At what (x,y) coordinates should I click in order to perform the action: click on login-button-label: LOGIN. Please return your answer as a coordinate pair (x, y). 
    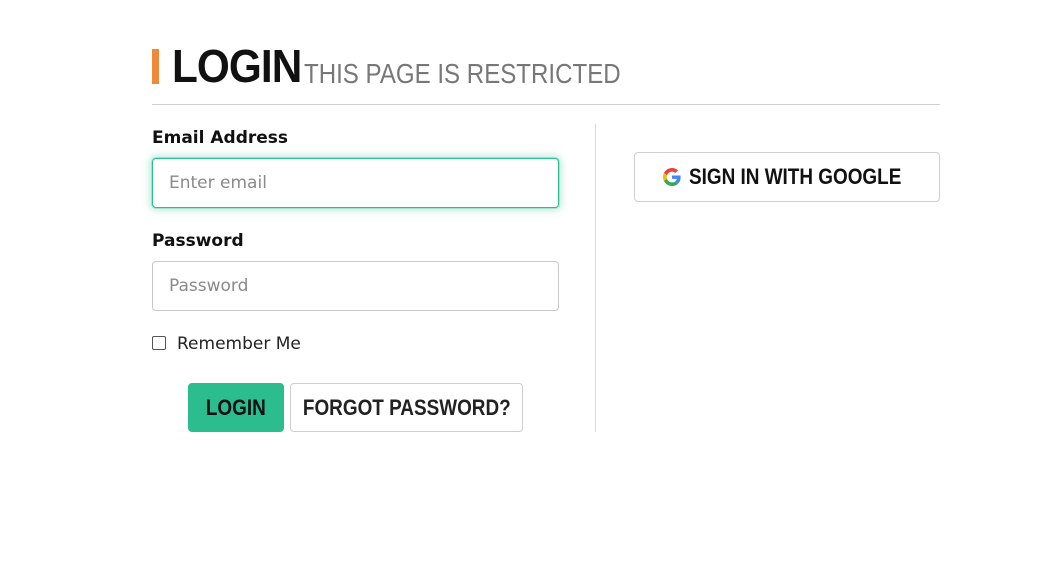
    Looking at the image, I should click on (236, 407).